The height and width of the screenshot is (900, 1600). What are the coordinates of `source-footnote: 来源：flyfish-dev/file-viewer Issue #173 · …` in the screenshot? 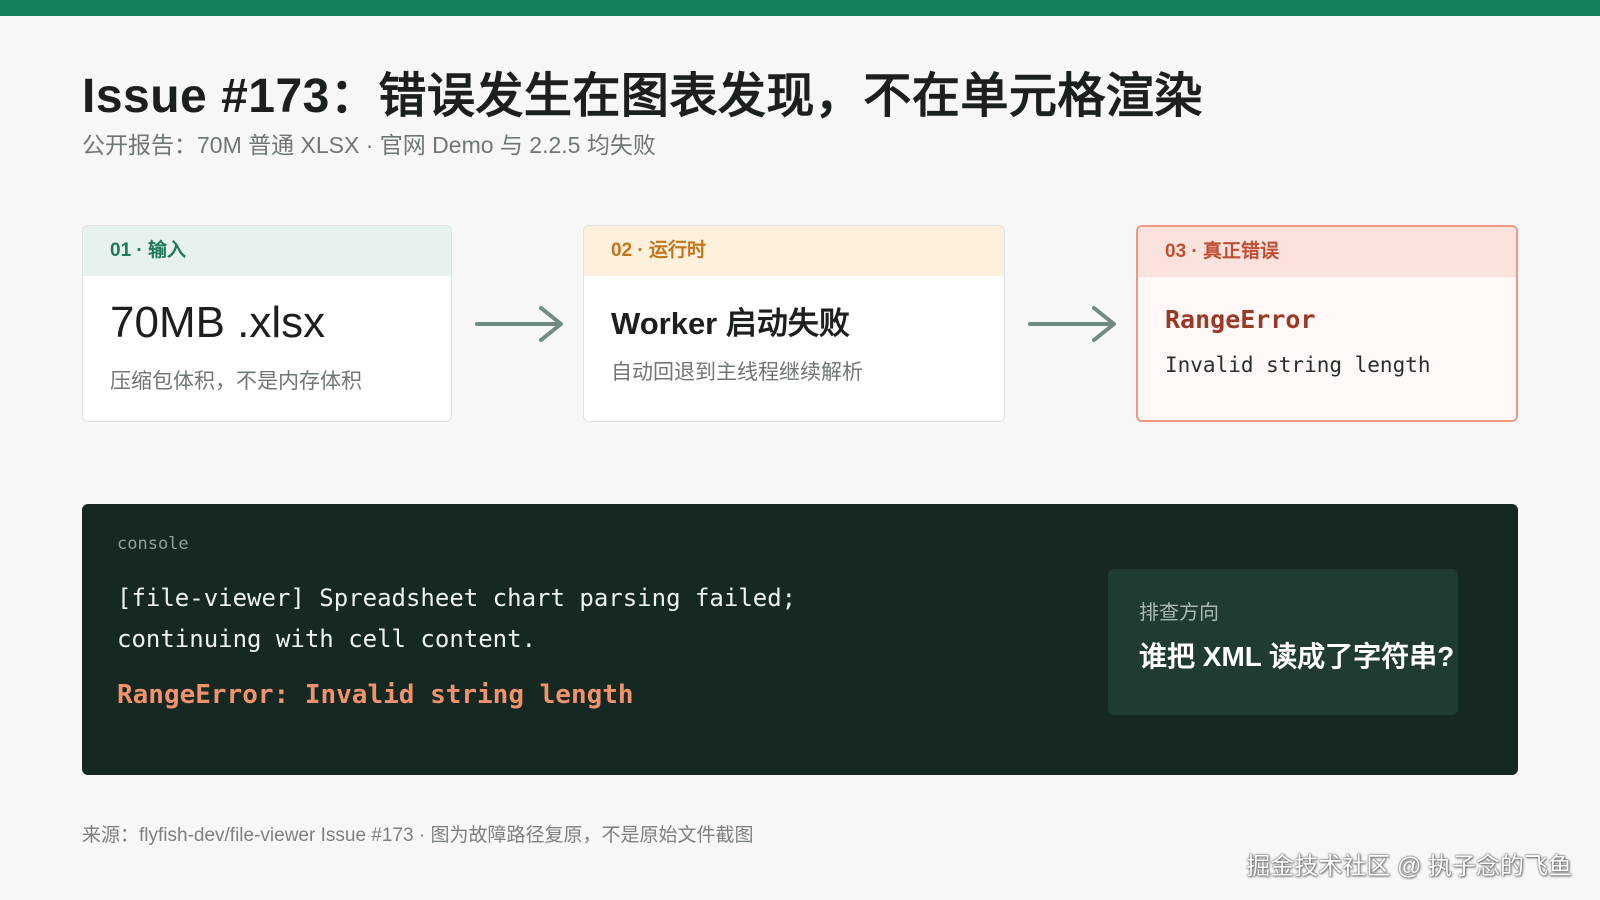 It's located at (418, 835).